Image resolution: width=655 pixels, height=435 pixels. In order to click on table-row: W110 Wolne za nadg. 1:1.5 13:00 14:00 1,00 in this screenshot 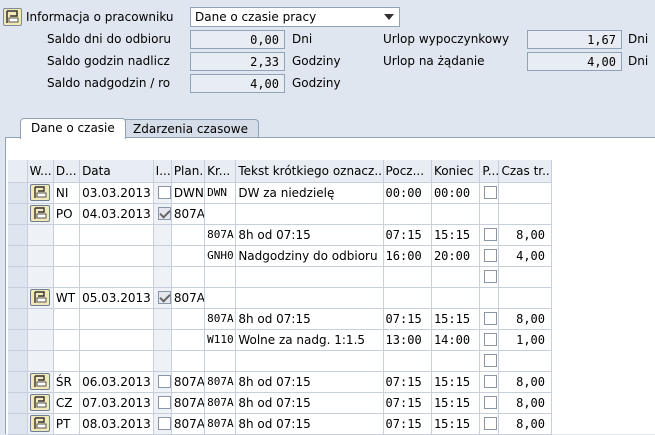, I will do `click(280, 340)`.